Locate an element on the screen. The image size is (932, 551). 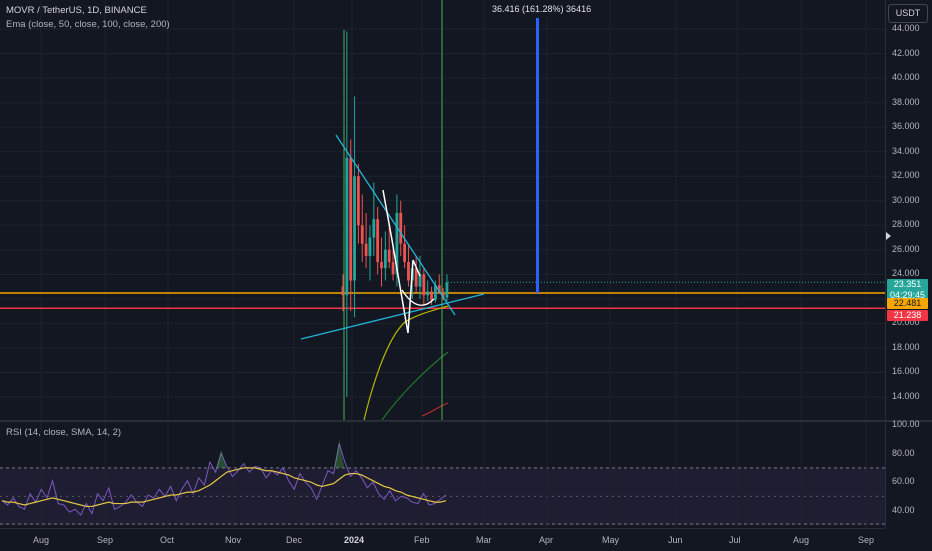
price-tick-label: 36.000 is located at coordinates (906, 126).